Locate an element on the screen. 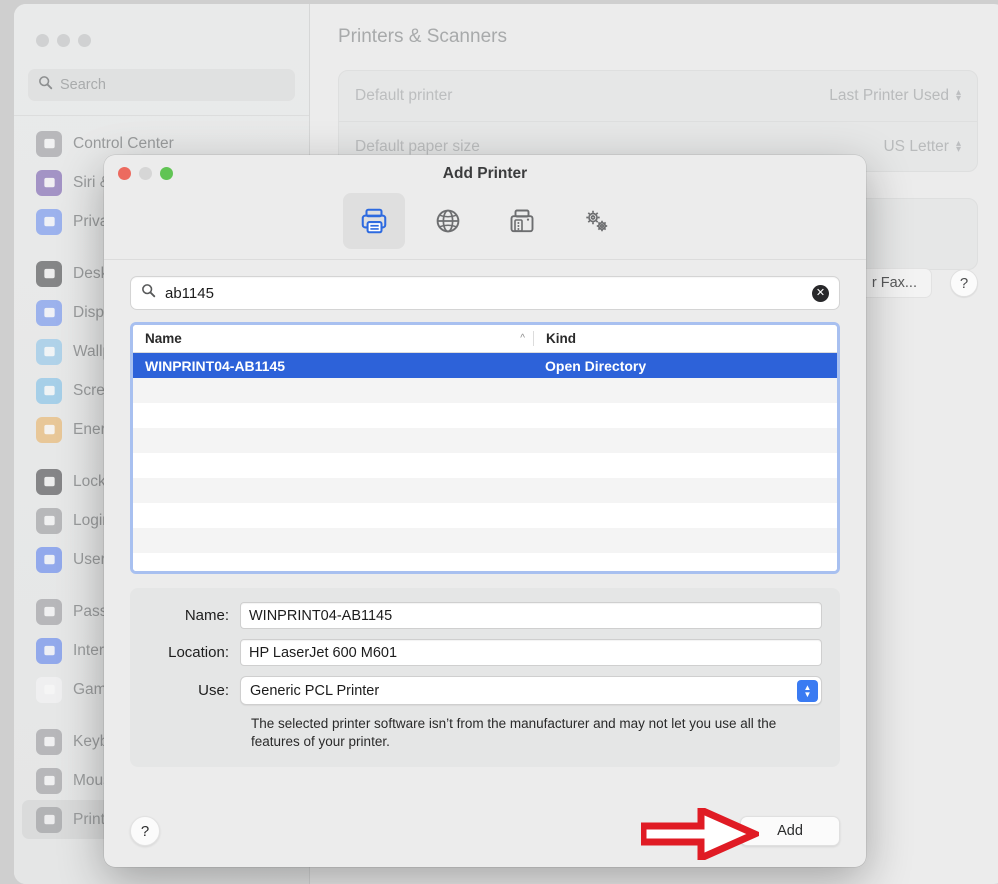  clear-search-icon: ✕ is located at coordinates (820, 293).